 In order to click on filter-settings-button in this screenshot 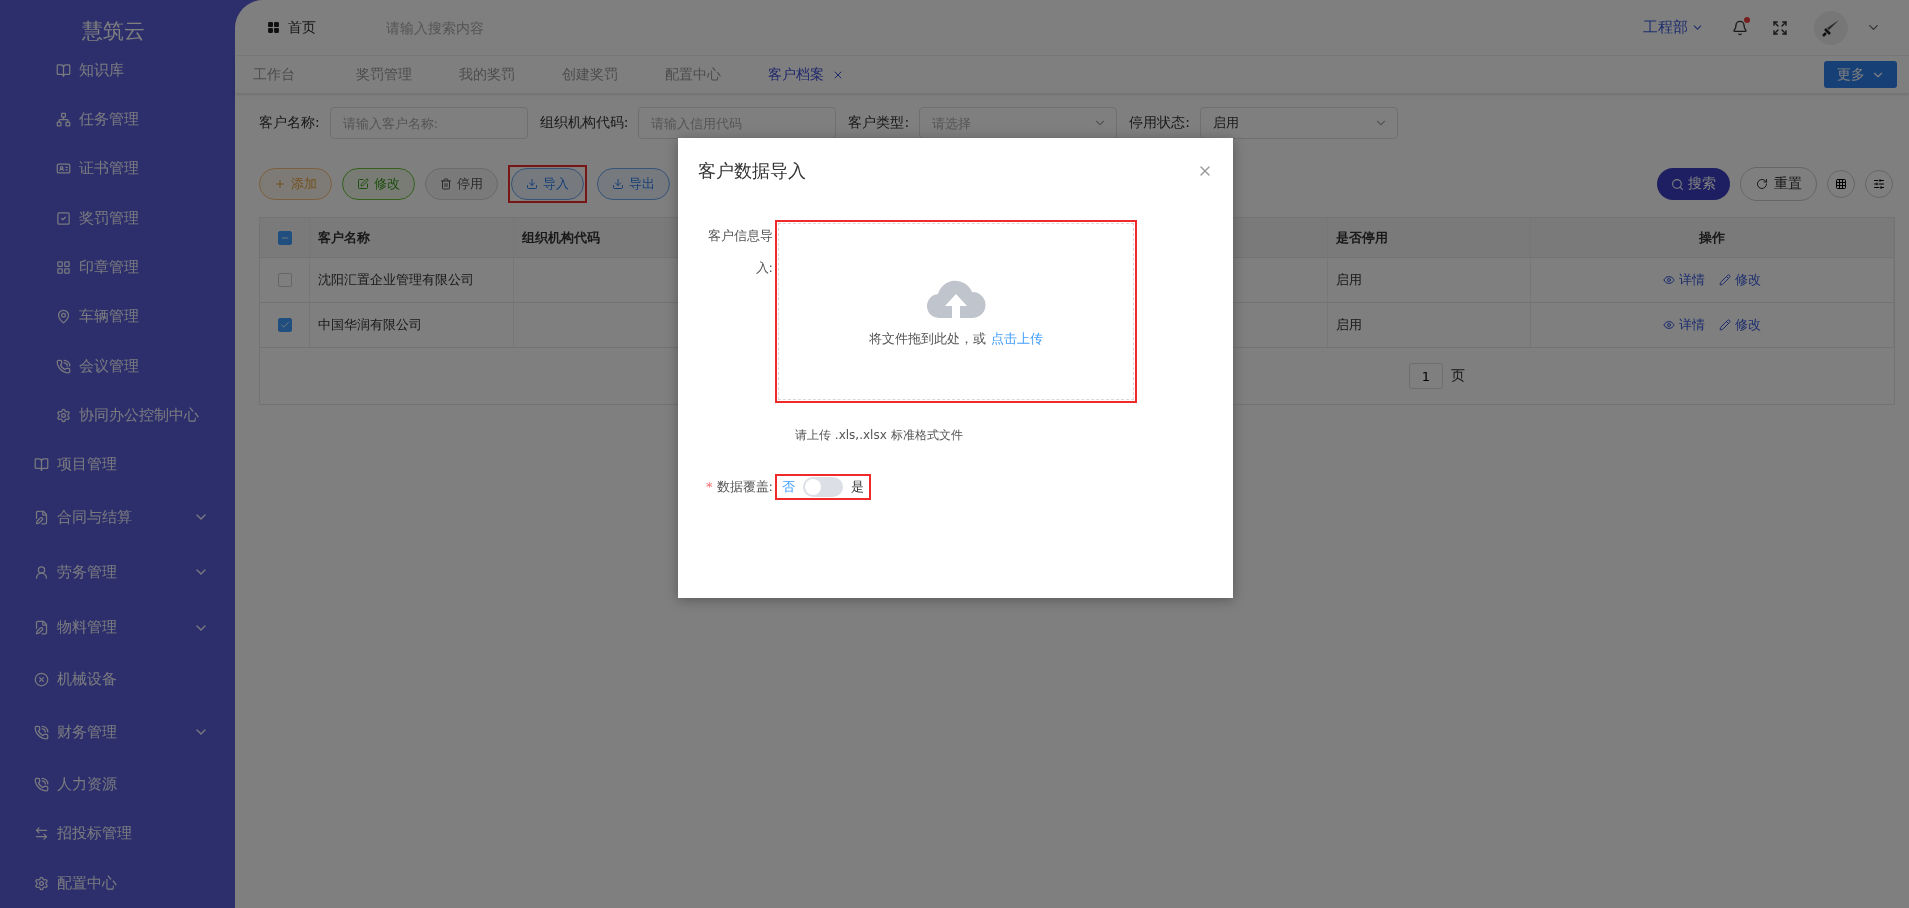, I will do `click(1879, 184)`.